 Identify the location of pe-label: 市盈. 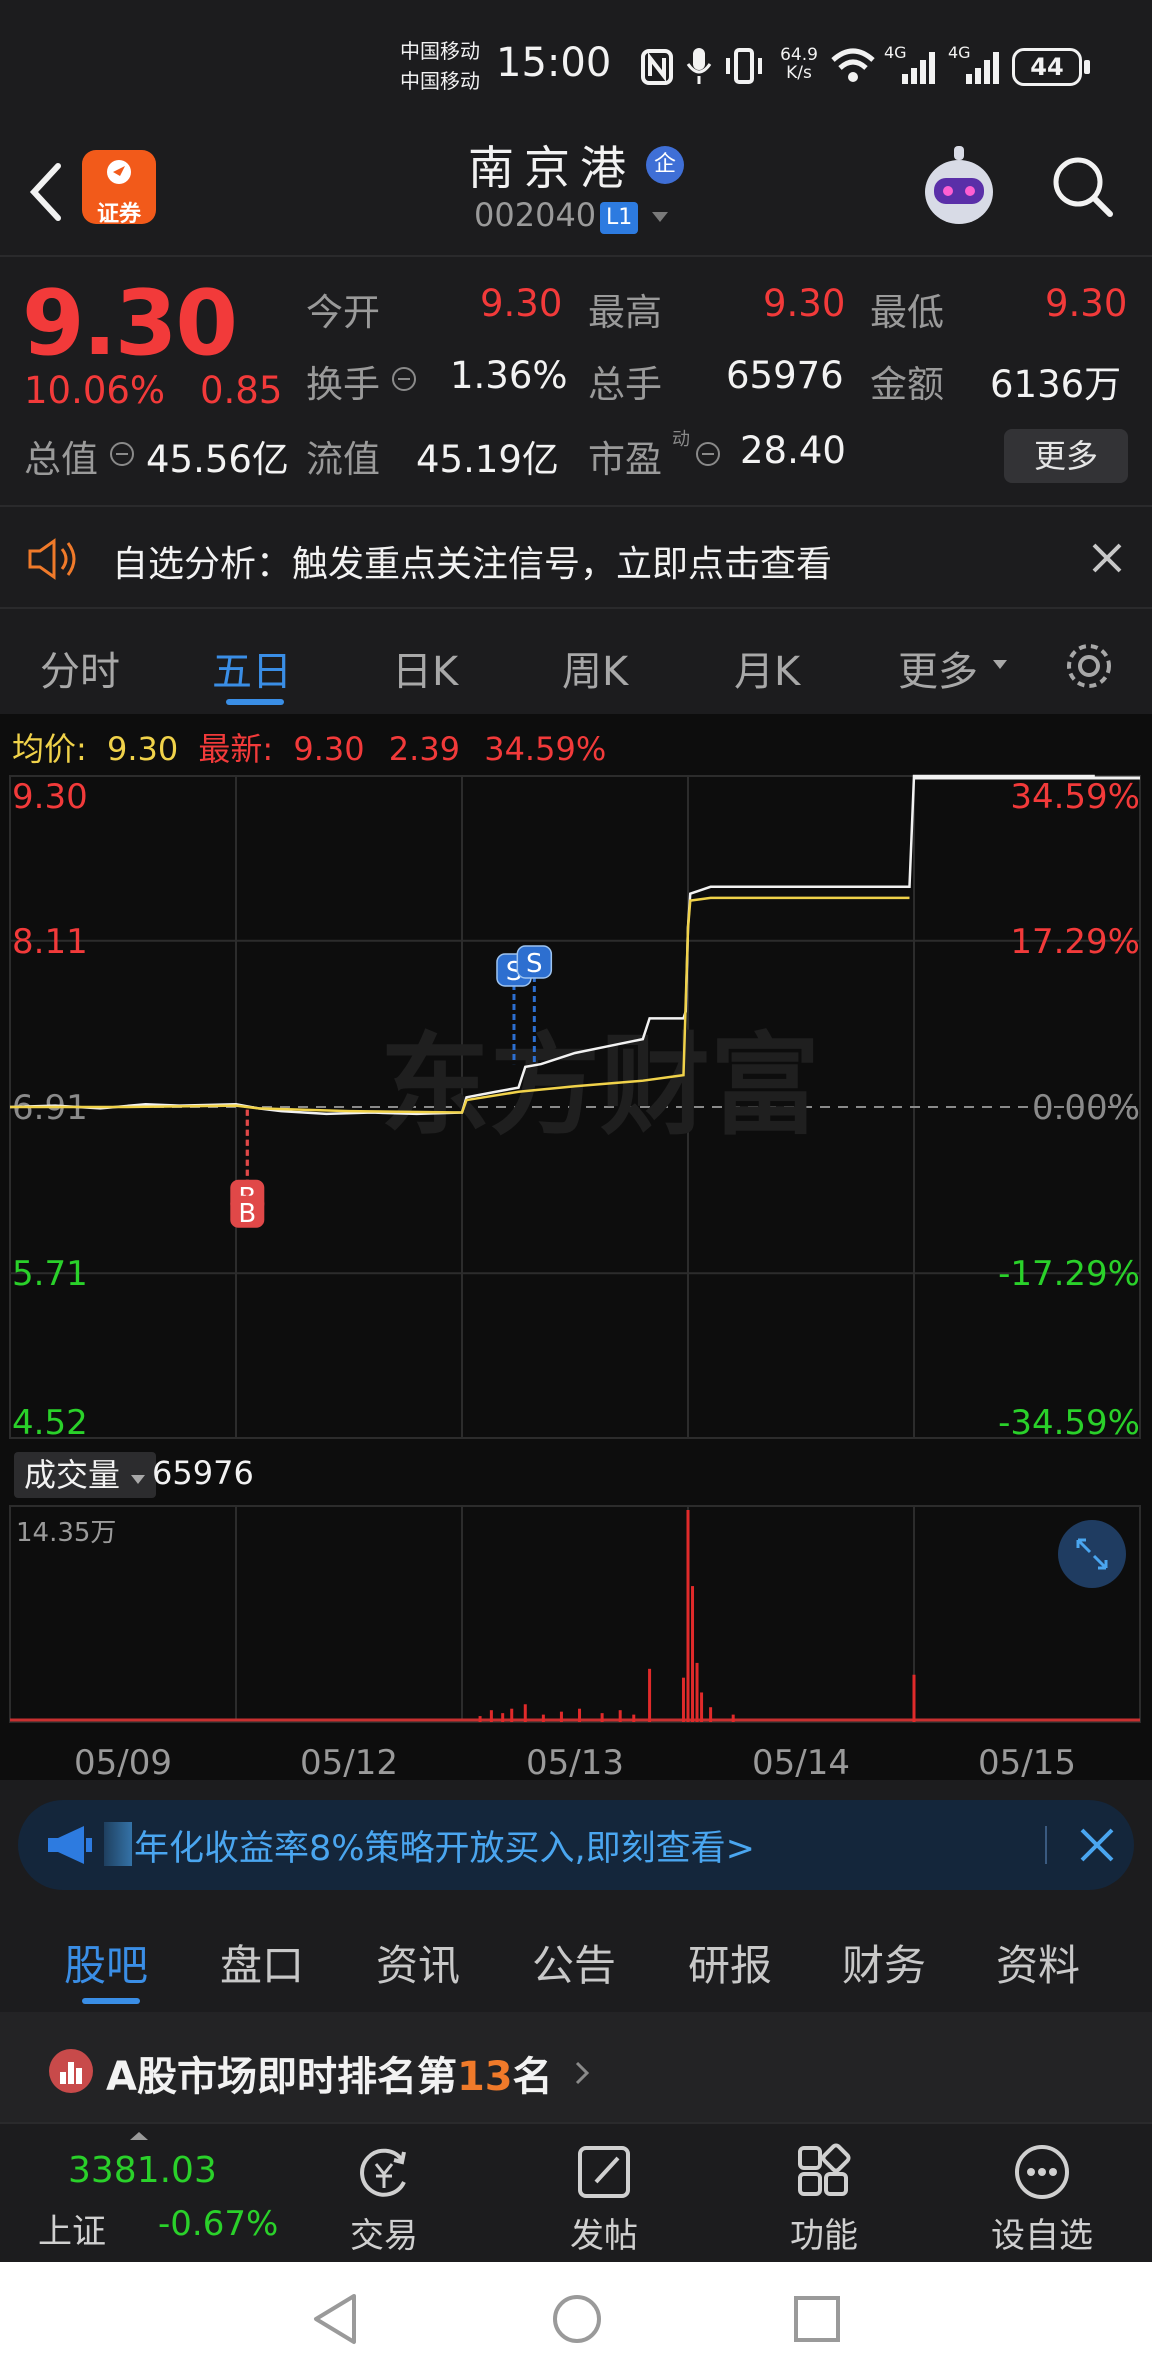
(625, 459).